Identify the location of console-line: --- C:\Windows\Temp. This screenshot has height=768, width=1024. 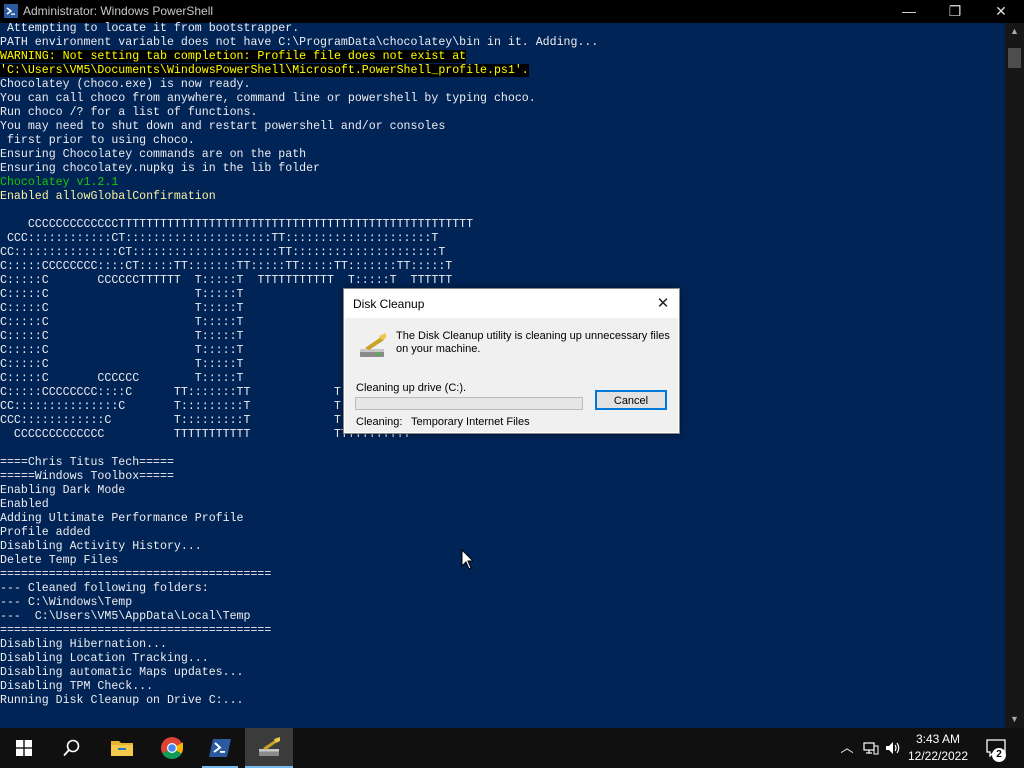
(66, 602).